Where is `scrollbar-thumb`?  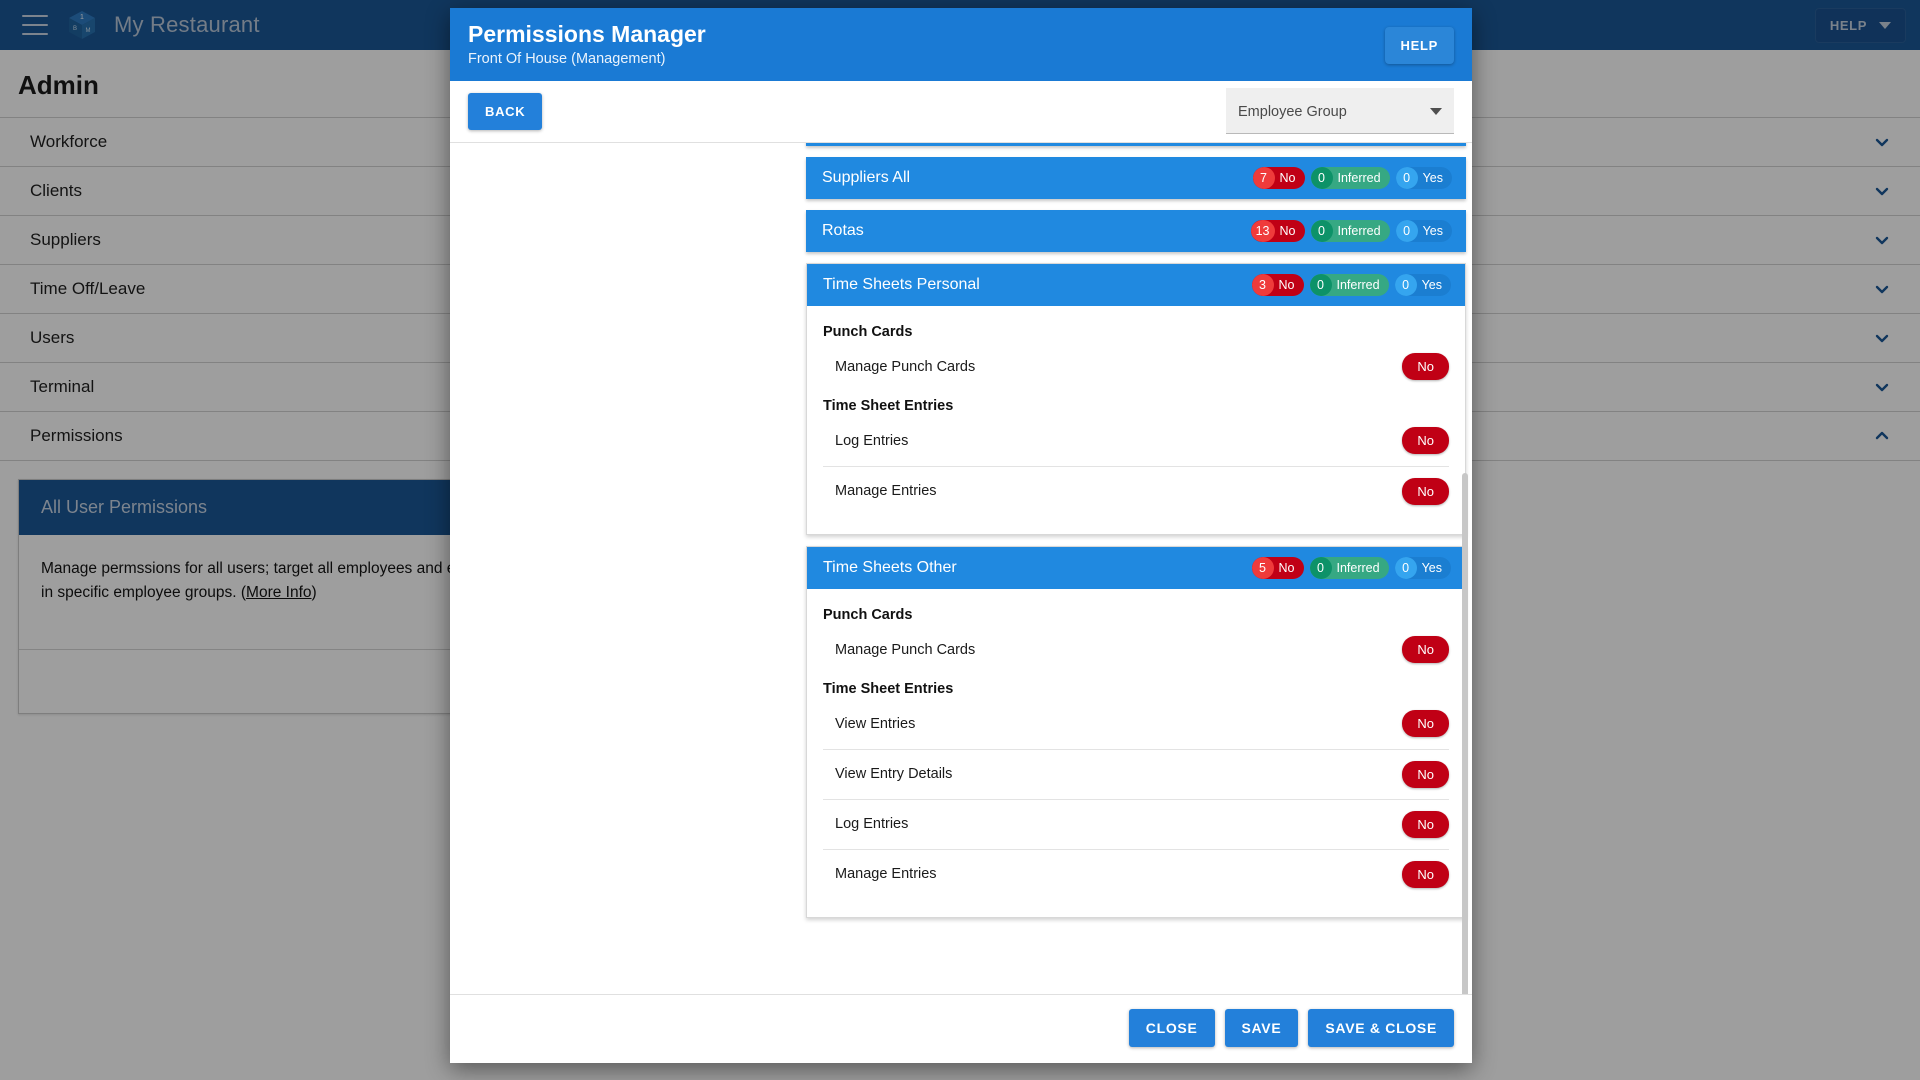
scrollbar-thumb is located at coordinates (1465, 733).